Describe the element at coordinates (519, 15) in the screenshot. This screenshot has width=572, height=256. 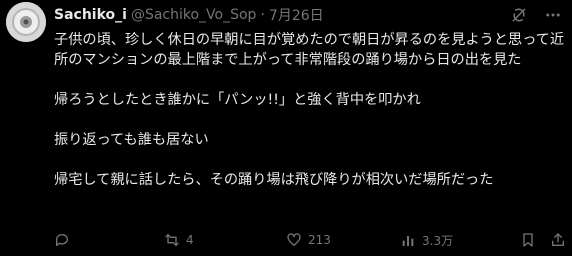
I see `grok-icon` at that location.